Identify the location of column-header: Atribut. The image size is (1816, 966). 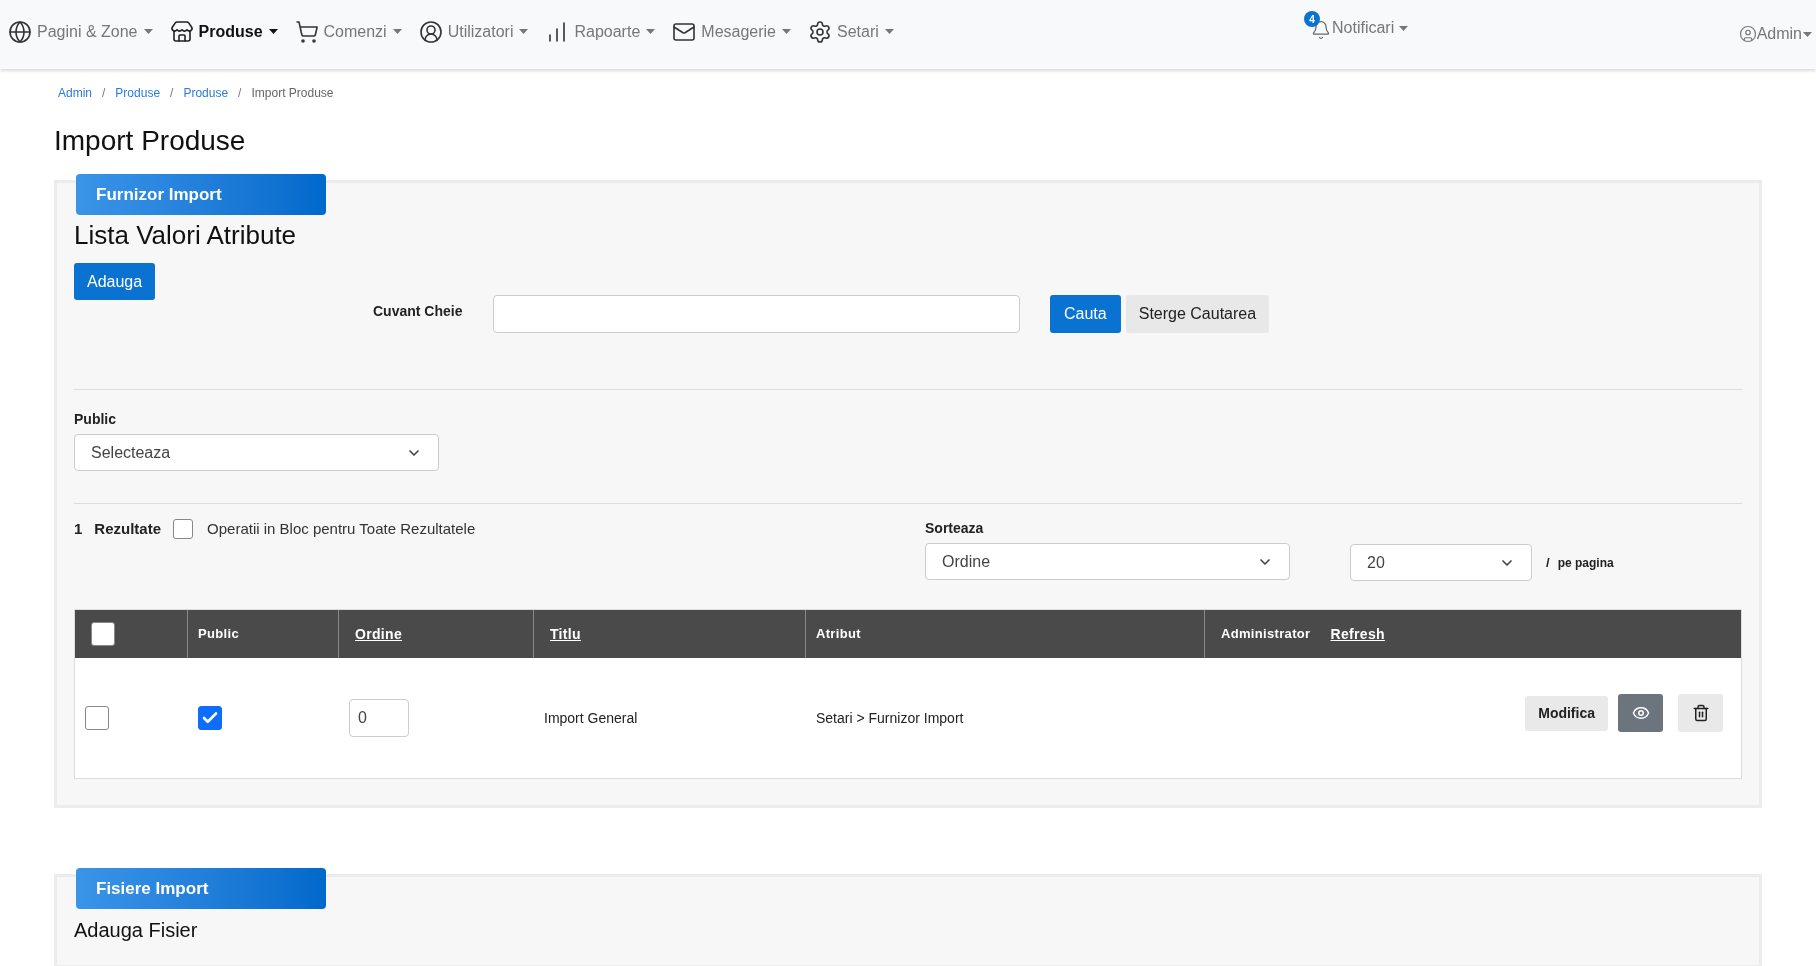
(838, 634).